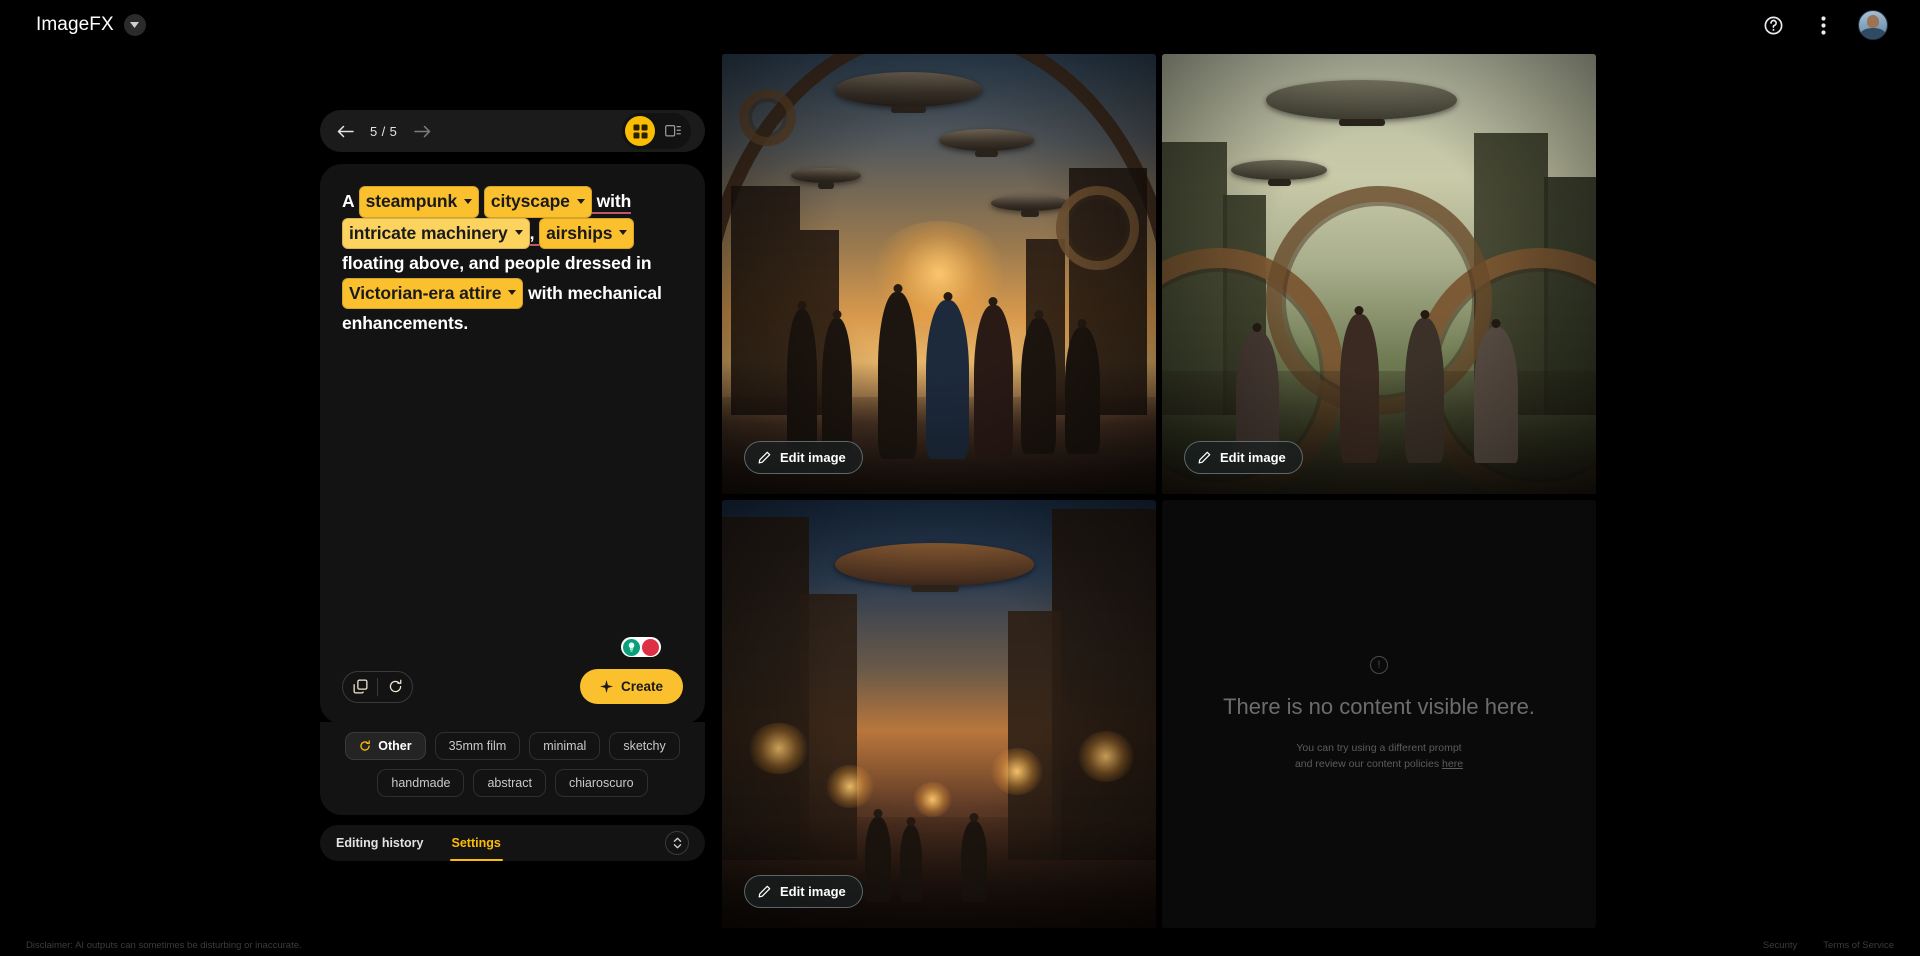 The height and width of the screenshot is (956, 1920). What do you see at coordinates (677, 843) in the screenshot?
I see `expand-collapse-icon` at bounding box center [677, 843].